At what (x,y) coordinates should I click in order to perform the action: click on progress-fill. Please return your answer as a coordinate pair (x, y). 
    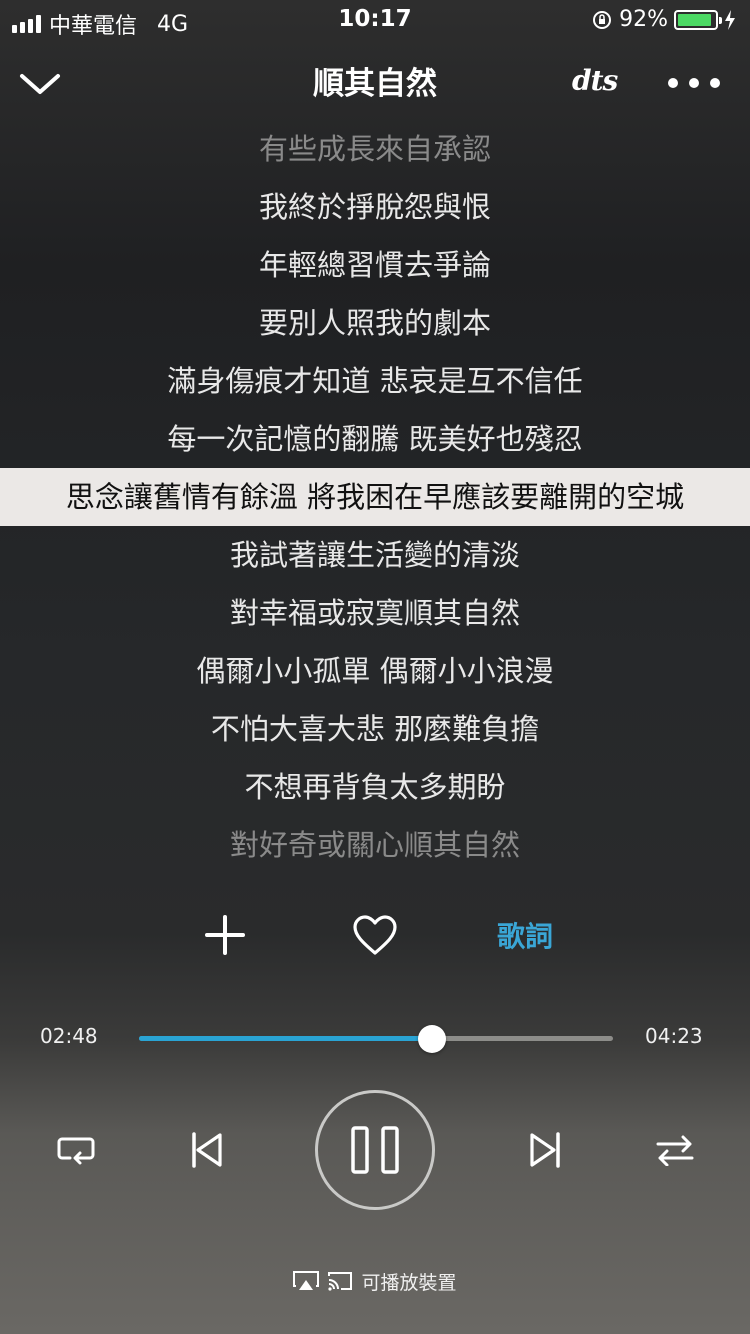
    Looking at the image, I should click on (286, 1038).